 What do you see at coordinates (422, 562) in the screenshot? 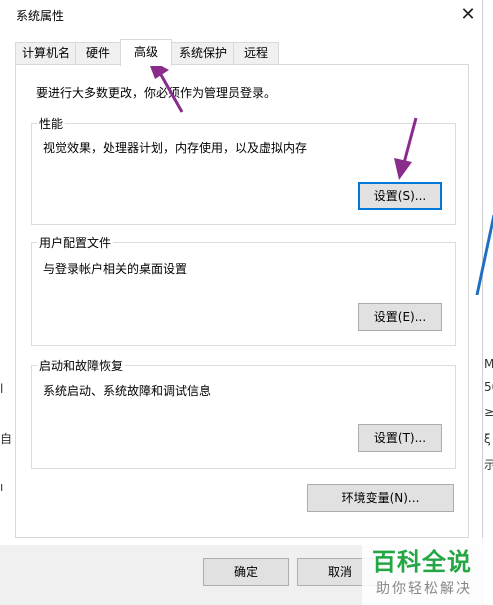
I see `watermark-title: 百科全说` at bounding box center [422, 562].